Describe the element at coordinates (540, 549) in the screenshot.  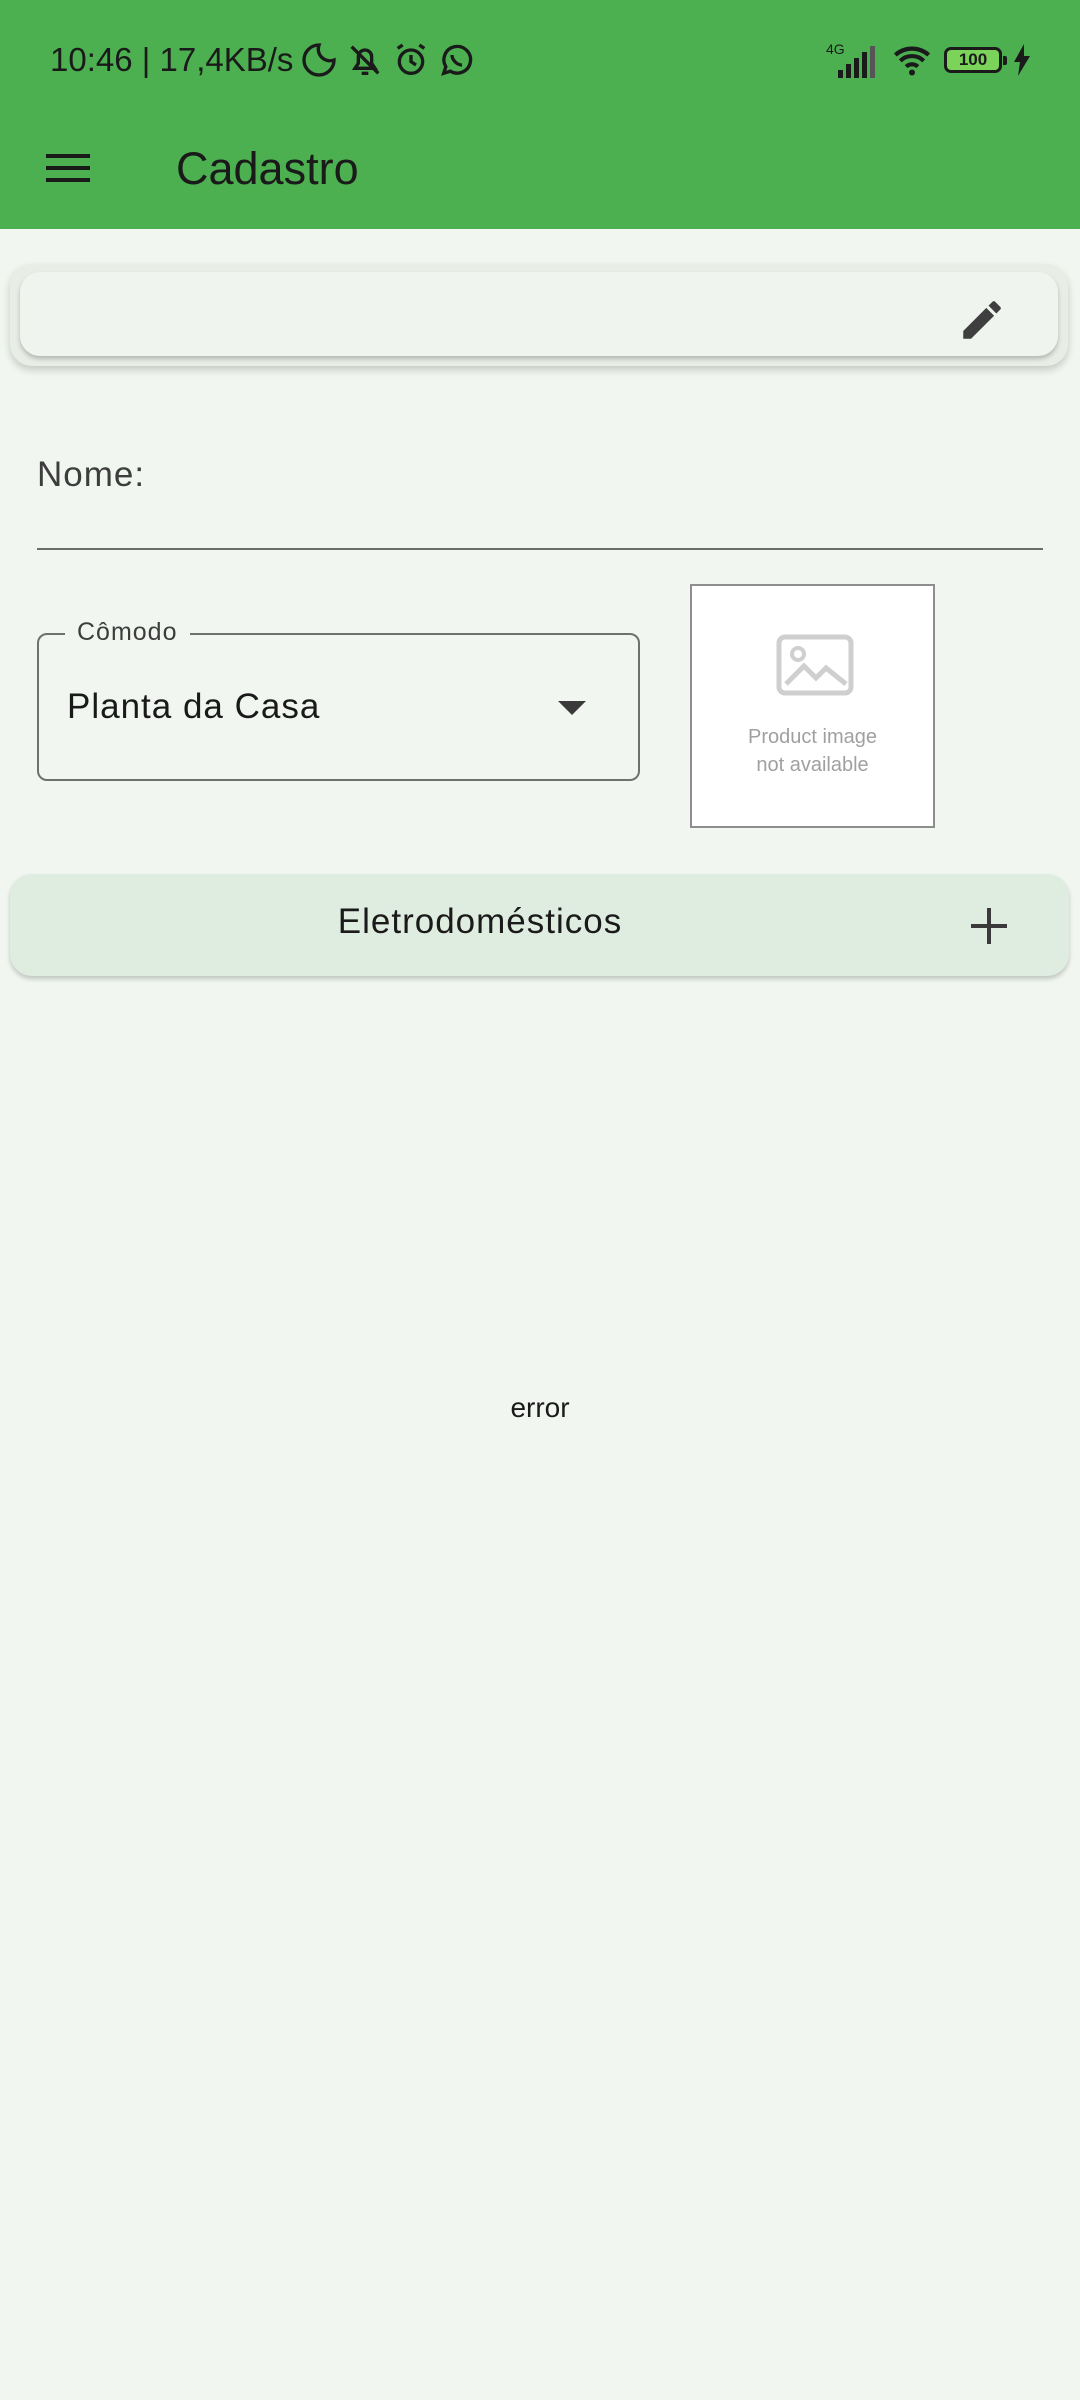
I see `name-underline` at that location.